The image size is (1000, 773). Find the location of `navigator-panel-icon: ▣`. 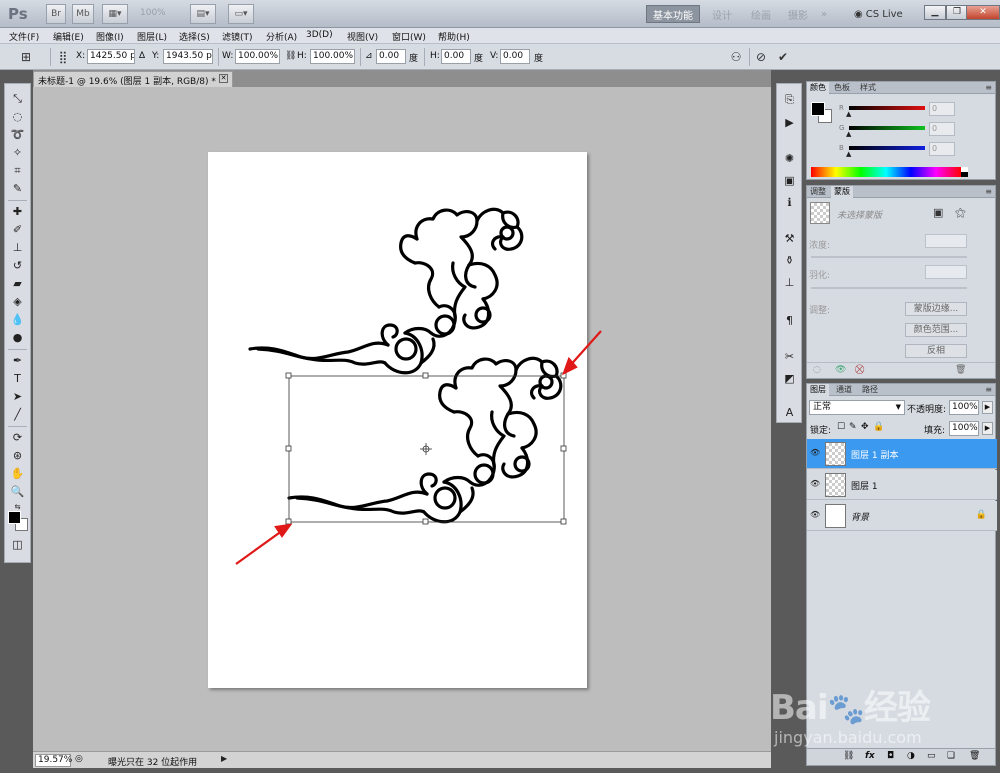

navigator-panel-icon: ▣ is located at coordinates (789, 180).